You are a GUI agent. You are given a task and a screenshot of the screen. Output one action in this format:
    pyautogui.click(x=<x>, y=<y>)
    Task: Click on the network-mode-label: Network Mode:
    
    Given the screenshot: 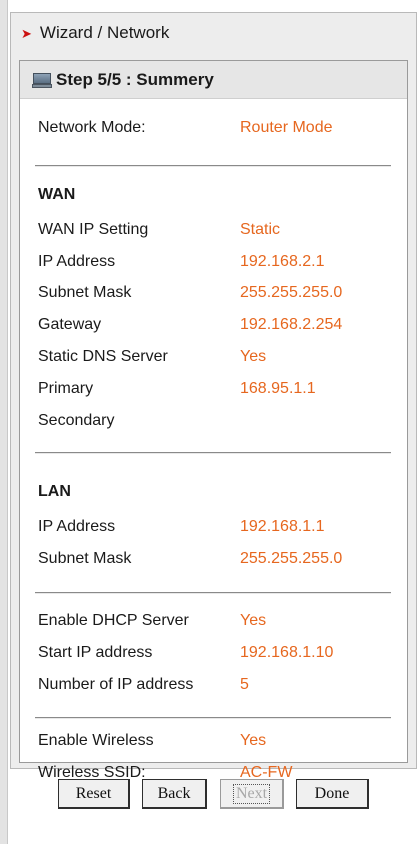 What is the action you would take?
    pyautogui.click(x=92, y=127)
    